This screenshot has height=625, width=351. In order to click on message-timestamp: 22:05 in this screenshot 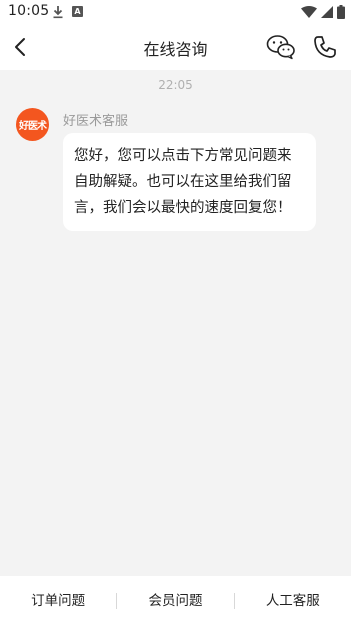, I will do `click(175, 85)`.